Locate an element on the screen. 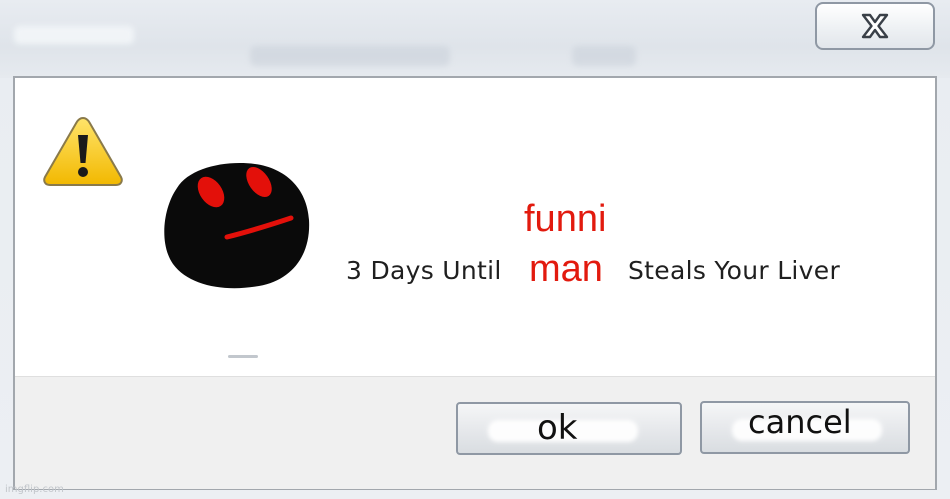 Image resolution: width=950 pixels, height=499 pixels. black-ball-face is located at coordinates (237, 226).